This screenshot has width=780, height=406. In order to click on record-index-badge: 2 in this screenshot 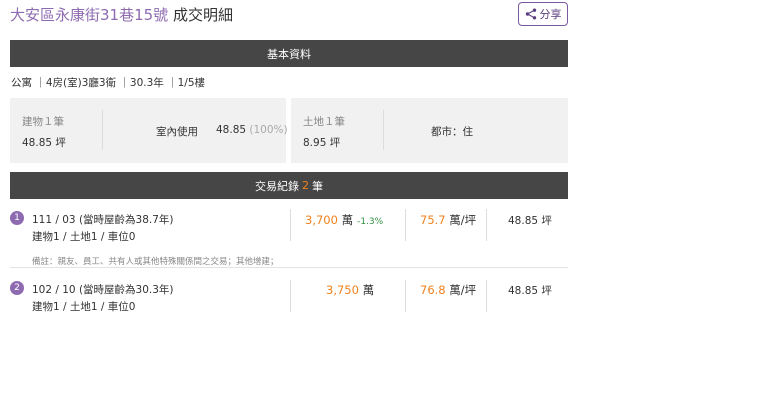, I will do `click(17, 288)`.